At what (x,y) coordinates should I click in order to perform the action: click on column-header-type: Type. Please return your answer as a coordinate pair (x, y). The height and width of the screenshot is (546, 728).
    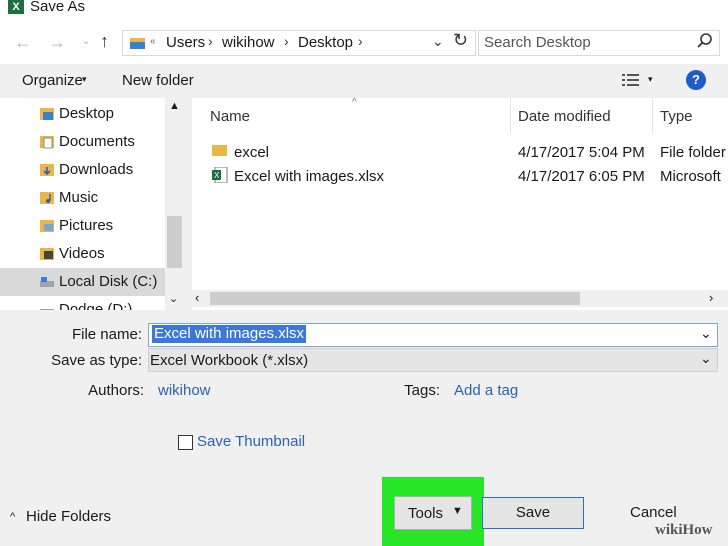
    Looking at the image, I should click on (676, 116).